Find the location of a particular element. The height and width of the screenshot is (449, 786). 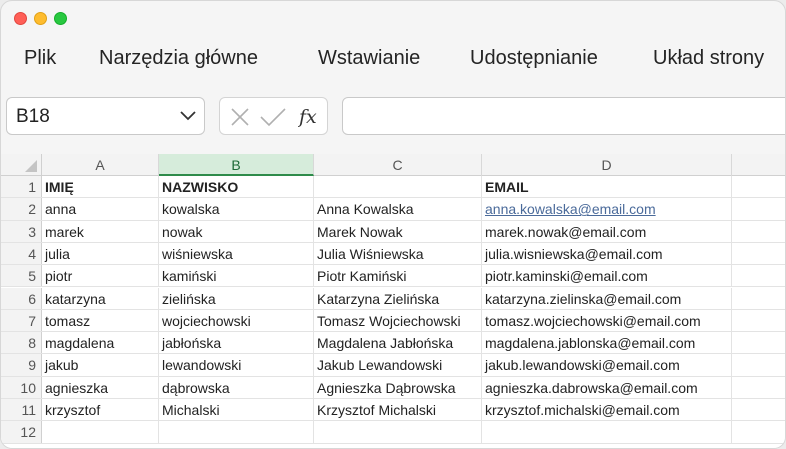

menu-file: Plik is located at coordinates (40, 58).